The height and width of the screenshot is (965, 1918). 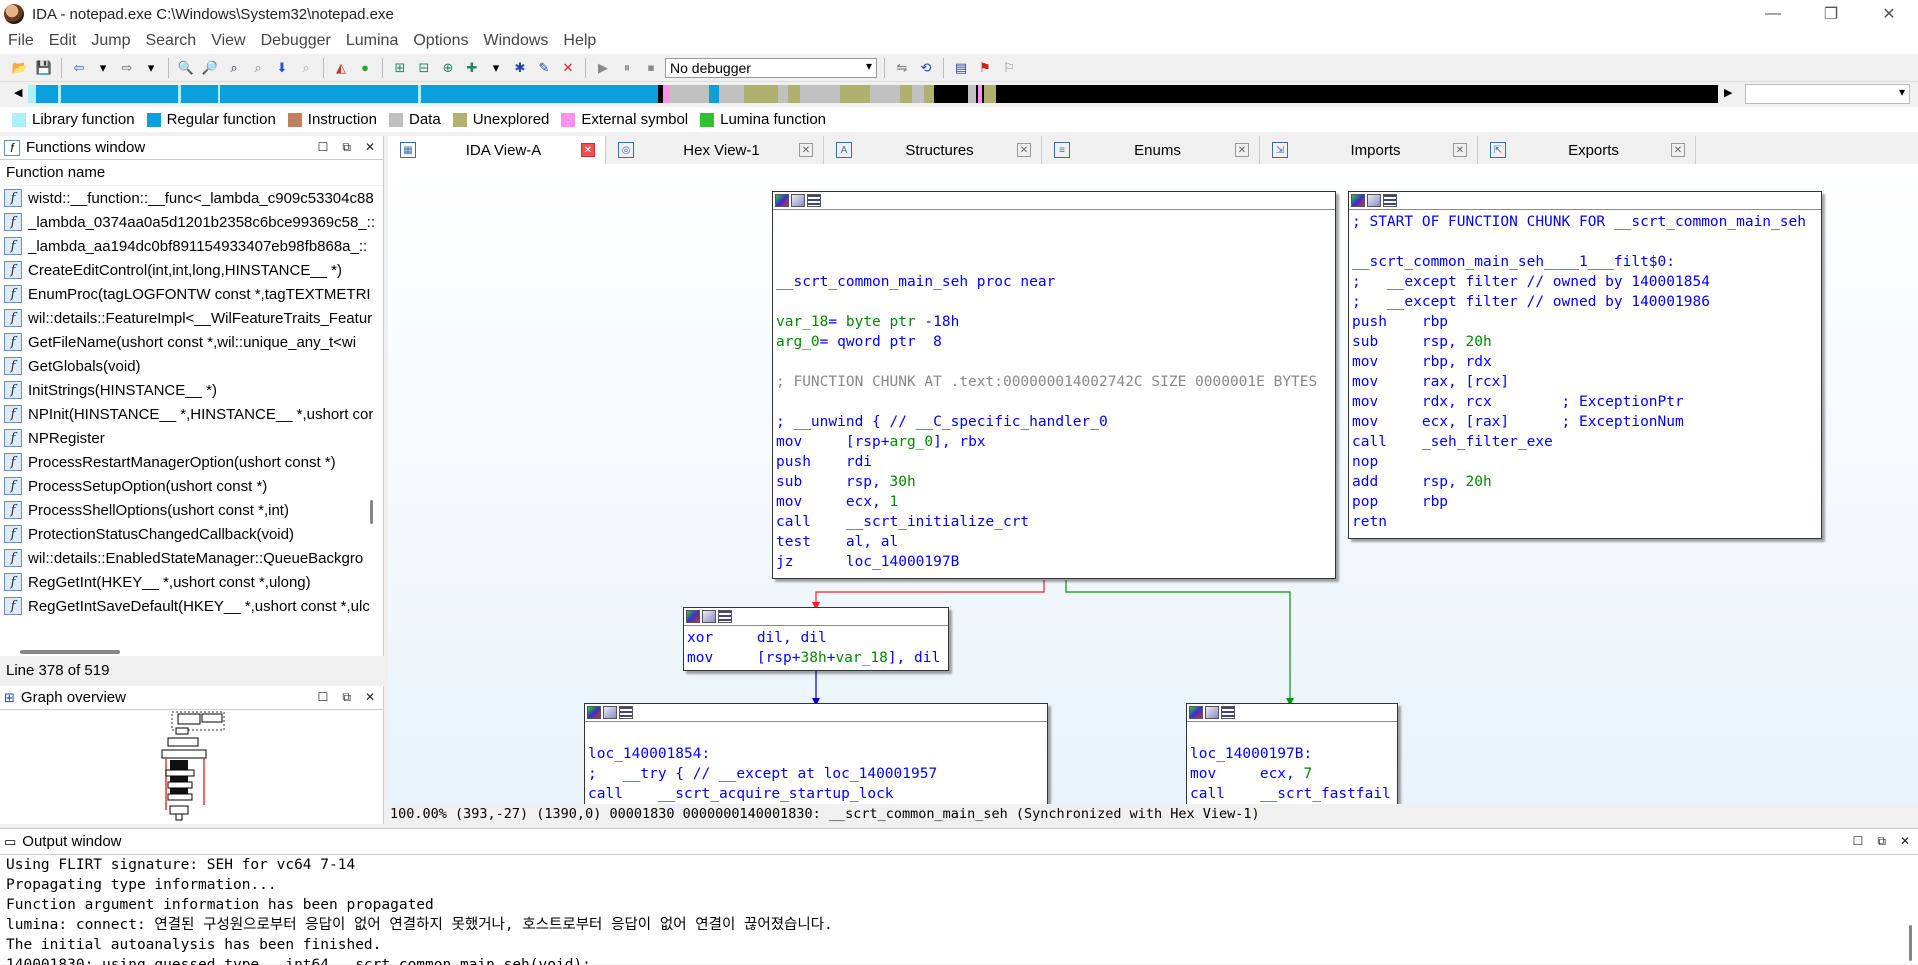 I want to click on attach-icon: ⇋, so click(x=902, y=68).